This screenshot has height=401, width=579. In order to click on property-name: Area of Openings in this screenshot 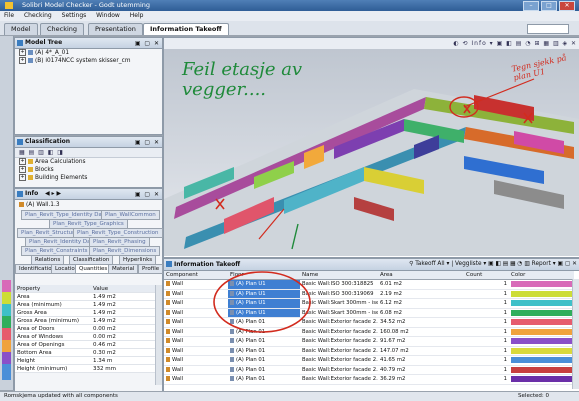, I will do `click(53, 344)`.